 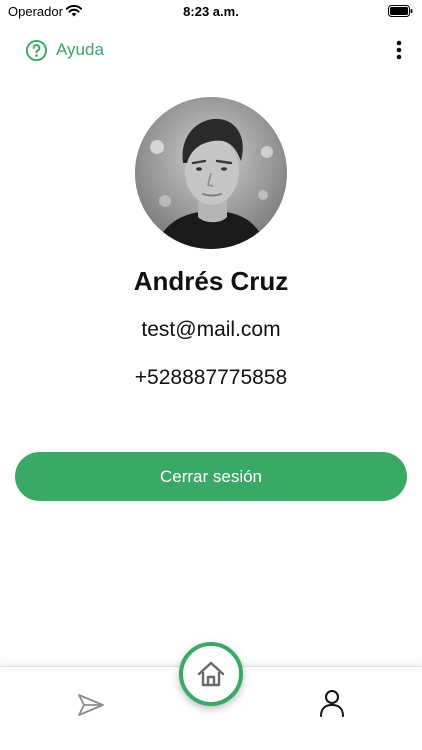 I want to click on home-icon, so click(x=211, y=674).